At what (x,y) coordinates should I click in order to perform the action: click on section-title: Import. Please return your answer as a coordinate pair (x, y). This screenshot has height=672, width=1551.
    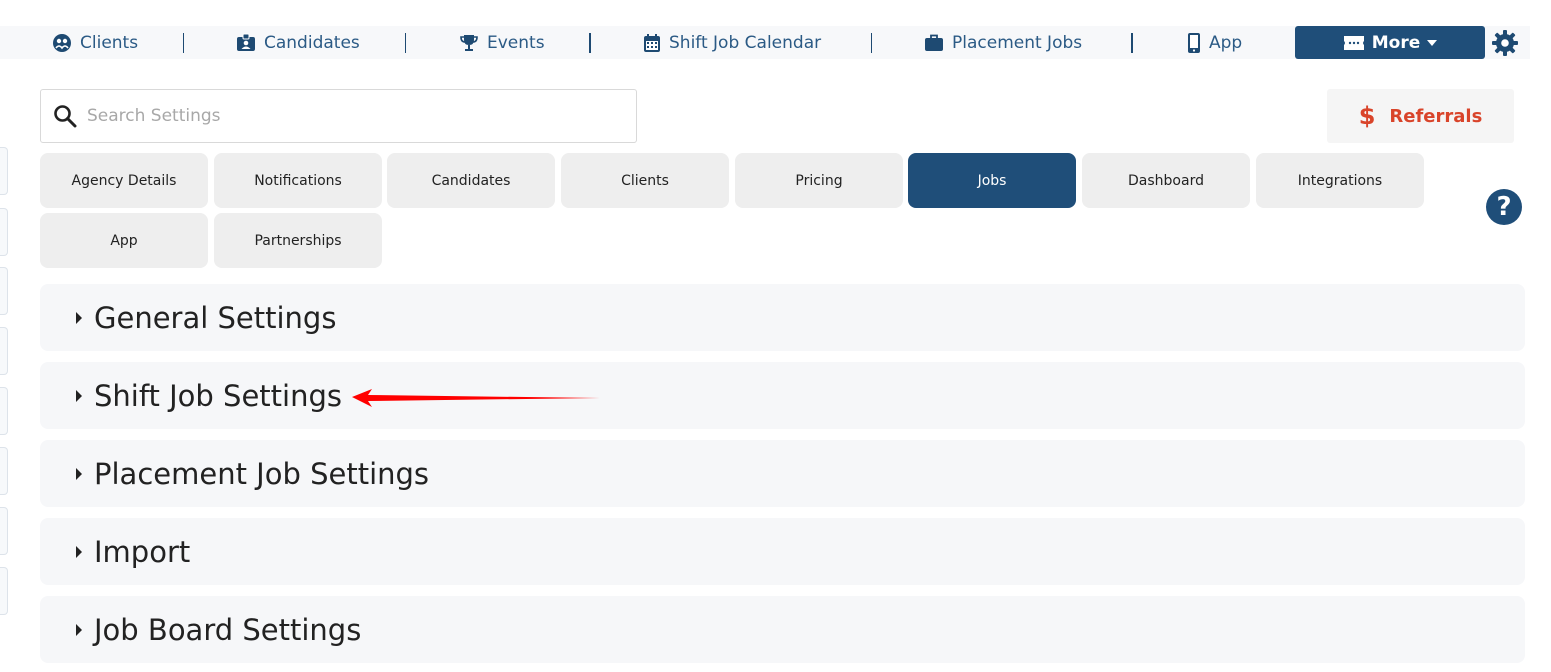
    Looking at the image, I should click on (142, 551).